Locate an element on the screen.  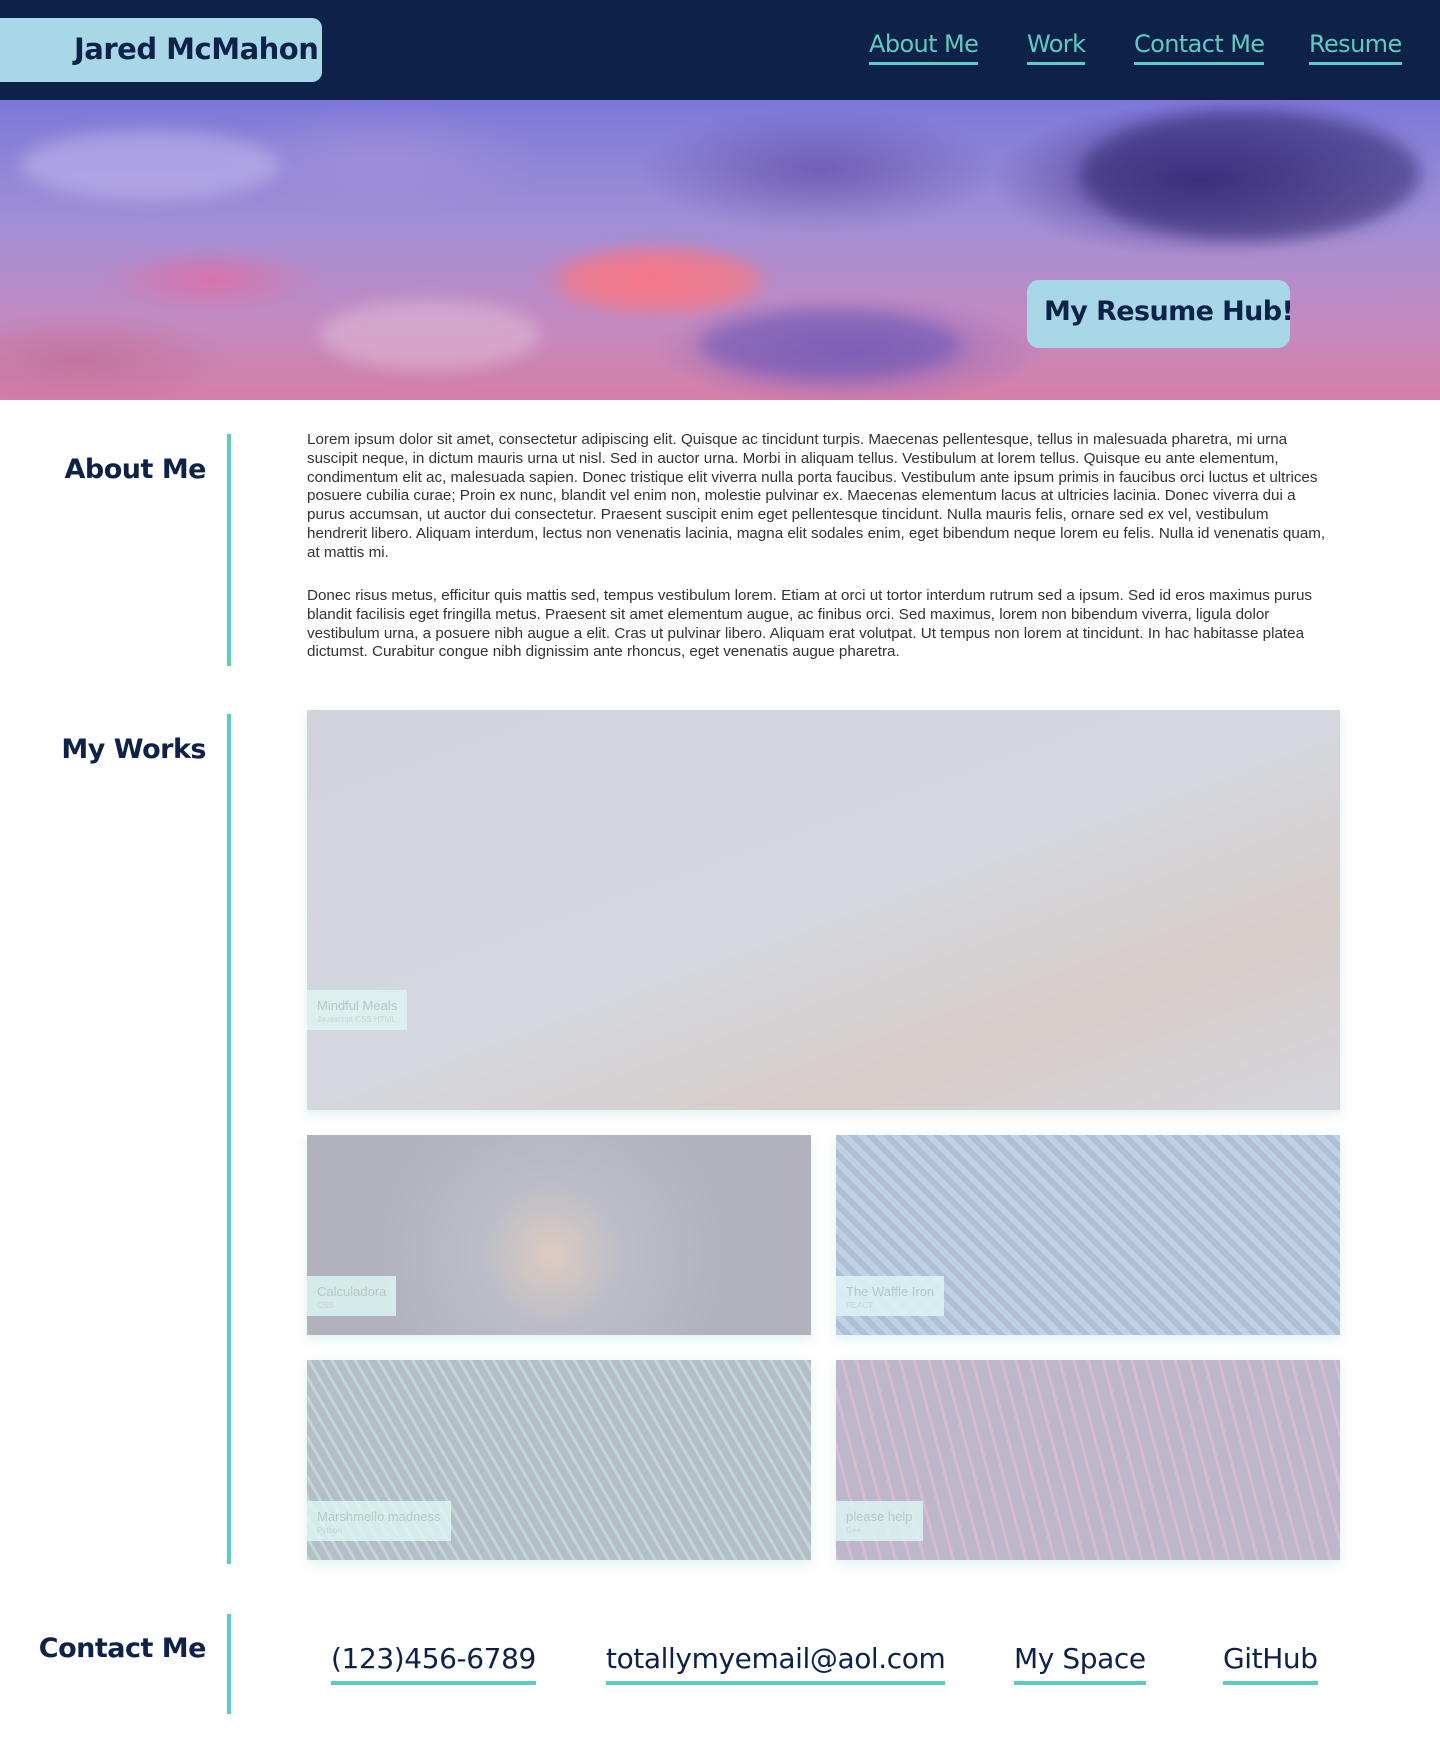
work-label: Mindful Meals Javascript CSS HTML is located at coordinates (357, 1010).